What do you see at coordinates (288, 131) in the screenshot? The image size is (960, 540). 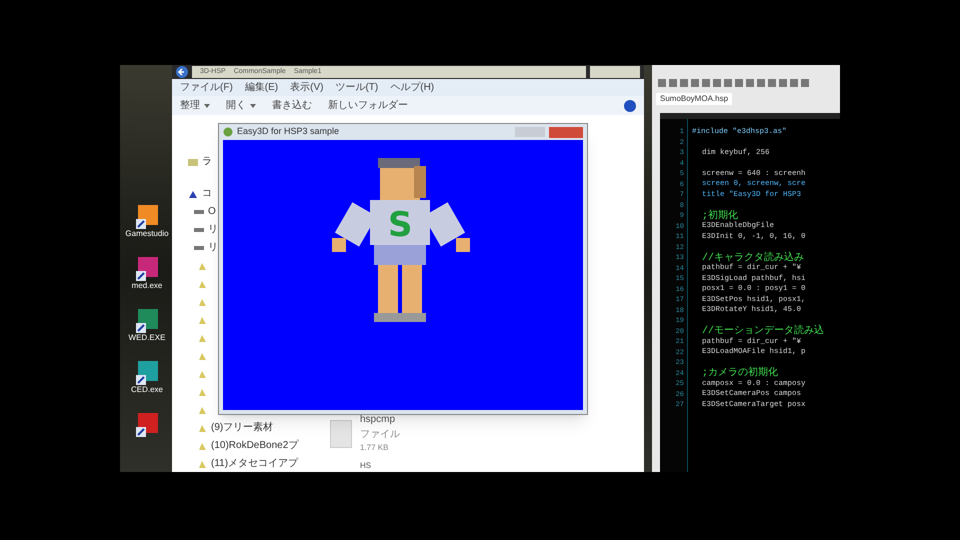 I see `window-title: Easy3D for HSP3 sample` at bounding box center [288, 131].